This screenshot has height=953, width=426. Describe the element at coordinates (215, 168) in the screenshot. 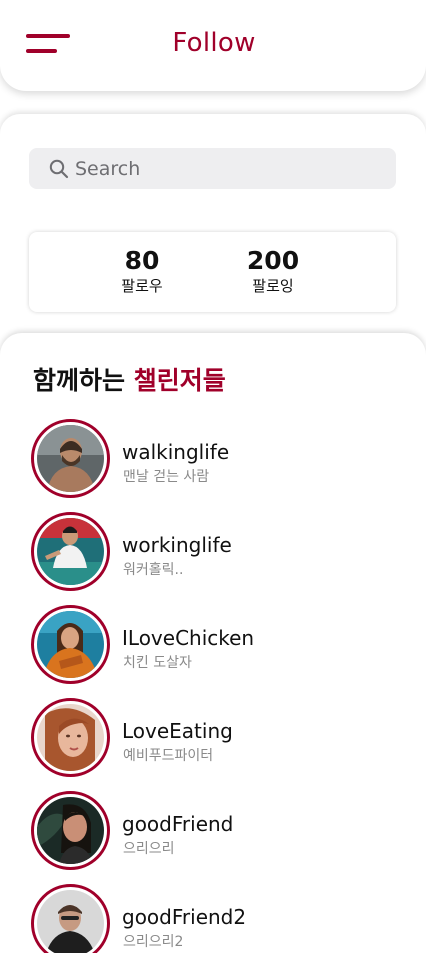

I see `search-input` at that location.